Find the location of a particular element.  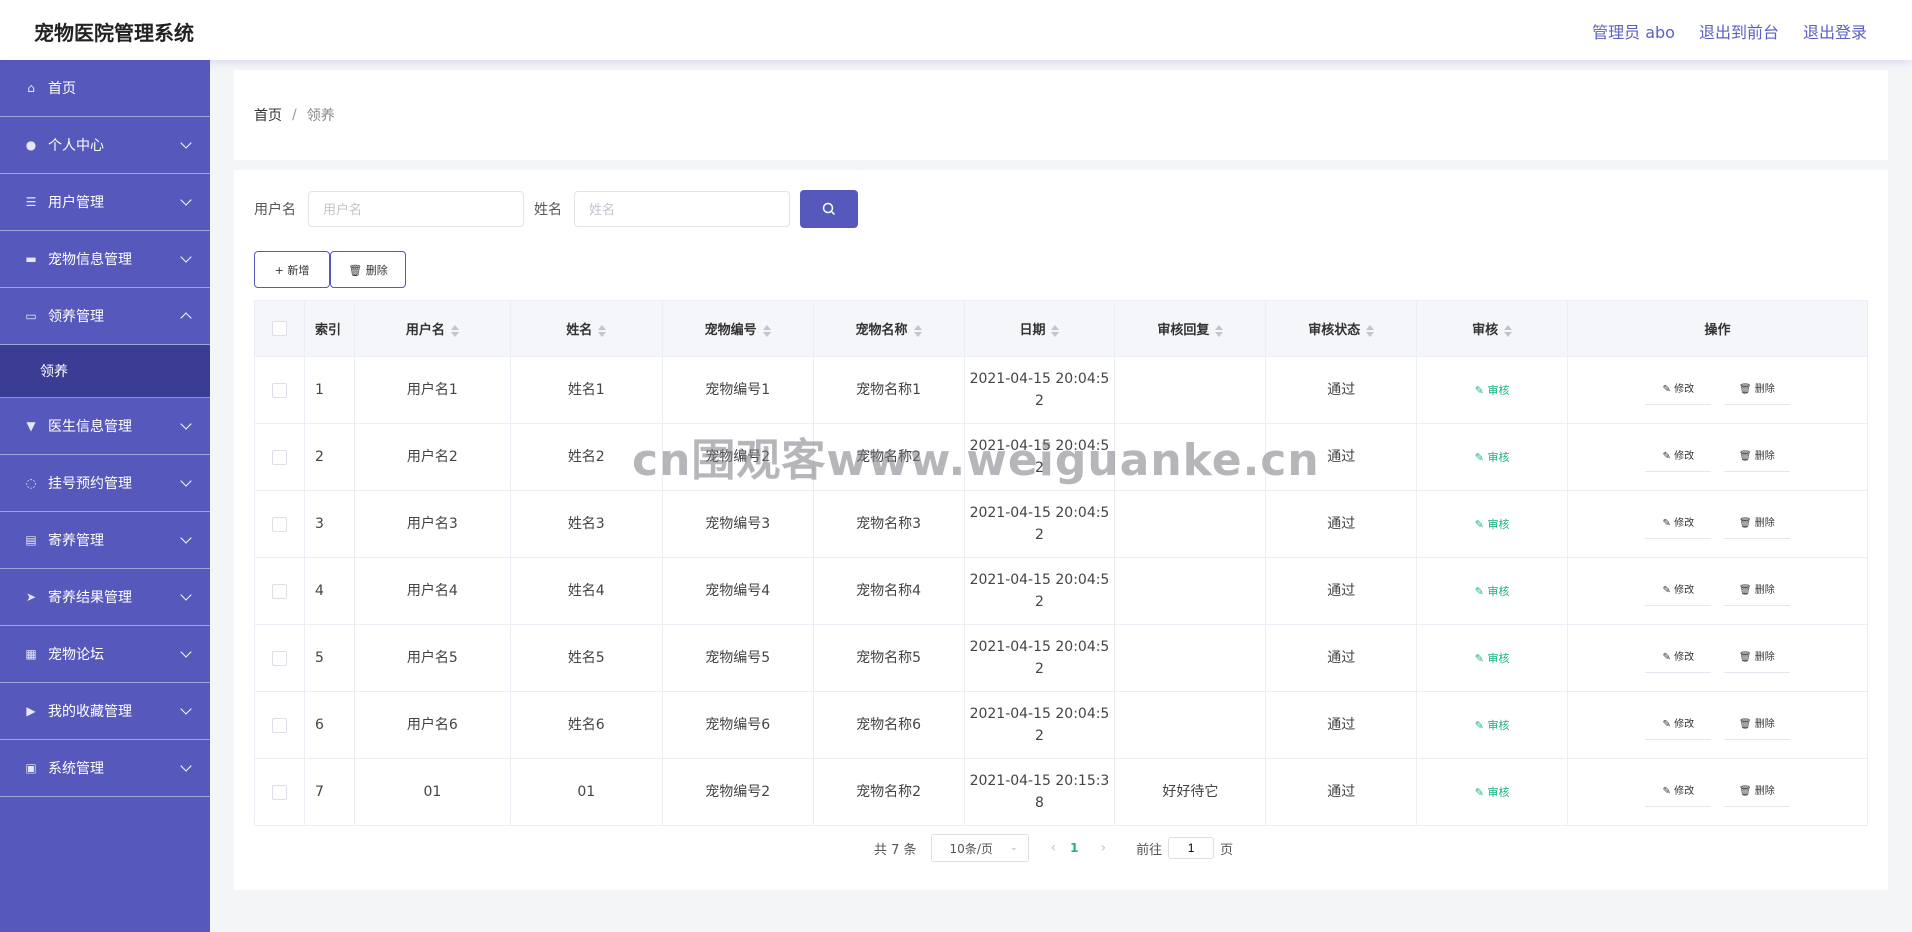

search-button is located at coordinates (829, 209).